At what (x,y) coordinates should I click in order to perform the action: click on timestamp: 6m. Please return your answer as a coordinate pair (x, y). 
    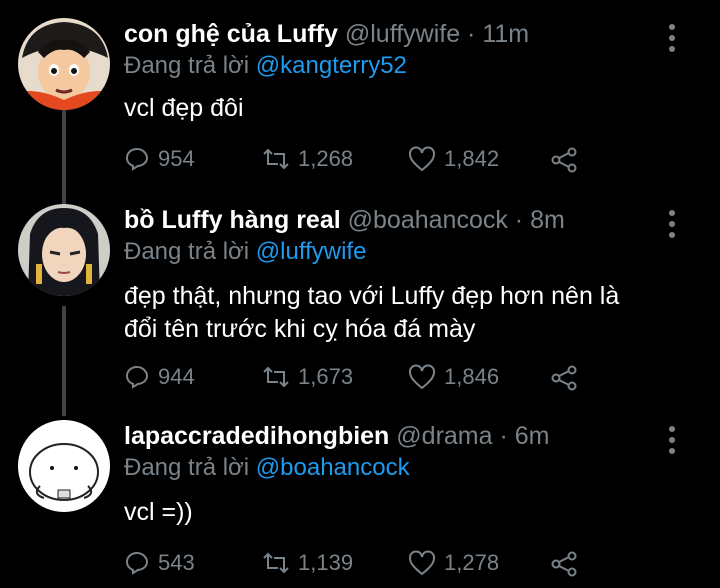
    Looking at the image, I should click on (532, 436).